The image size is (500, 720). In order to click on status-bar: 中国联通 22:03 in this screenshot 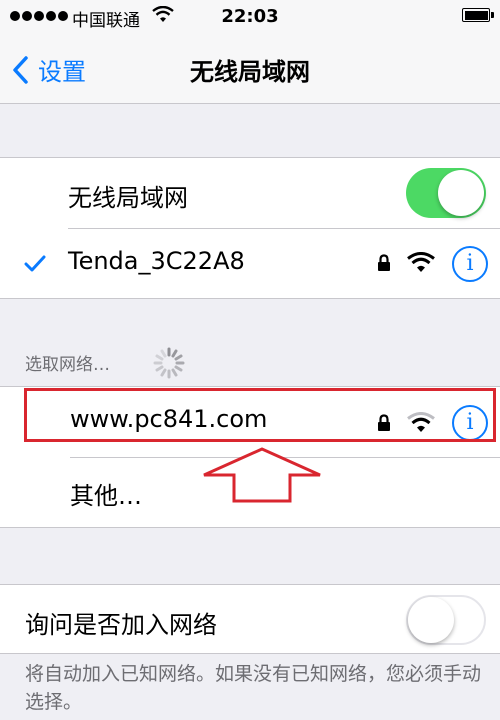, I will do `click(250, 17)`.